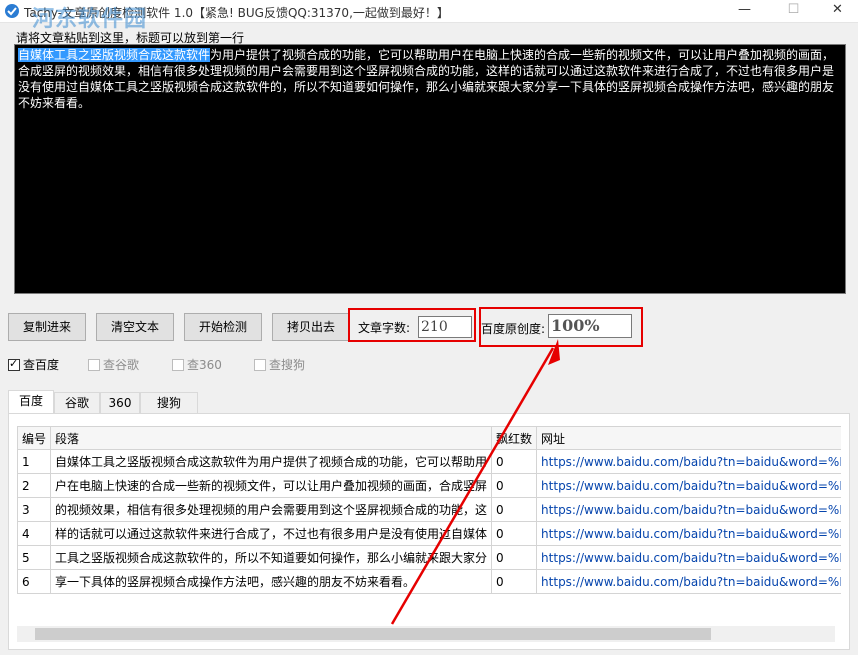 Image resolution: width=858 pixels, height=655 pixels. Describe the element at coordinates (12, 11) in the screenshot. I see `app-icon` at that location.